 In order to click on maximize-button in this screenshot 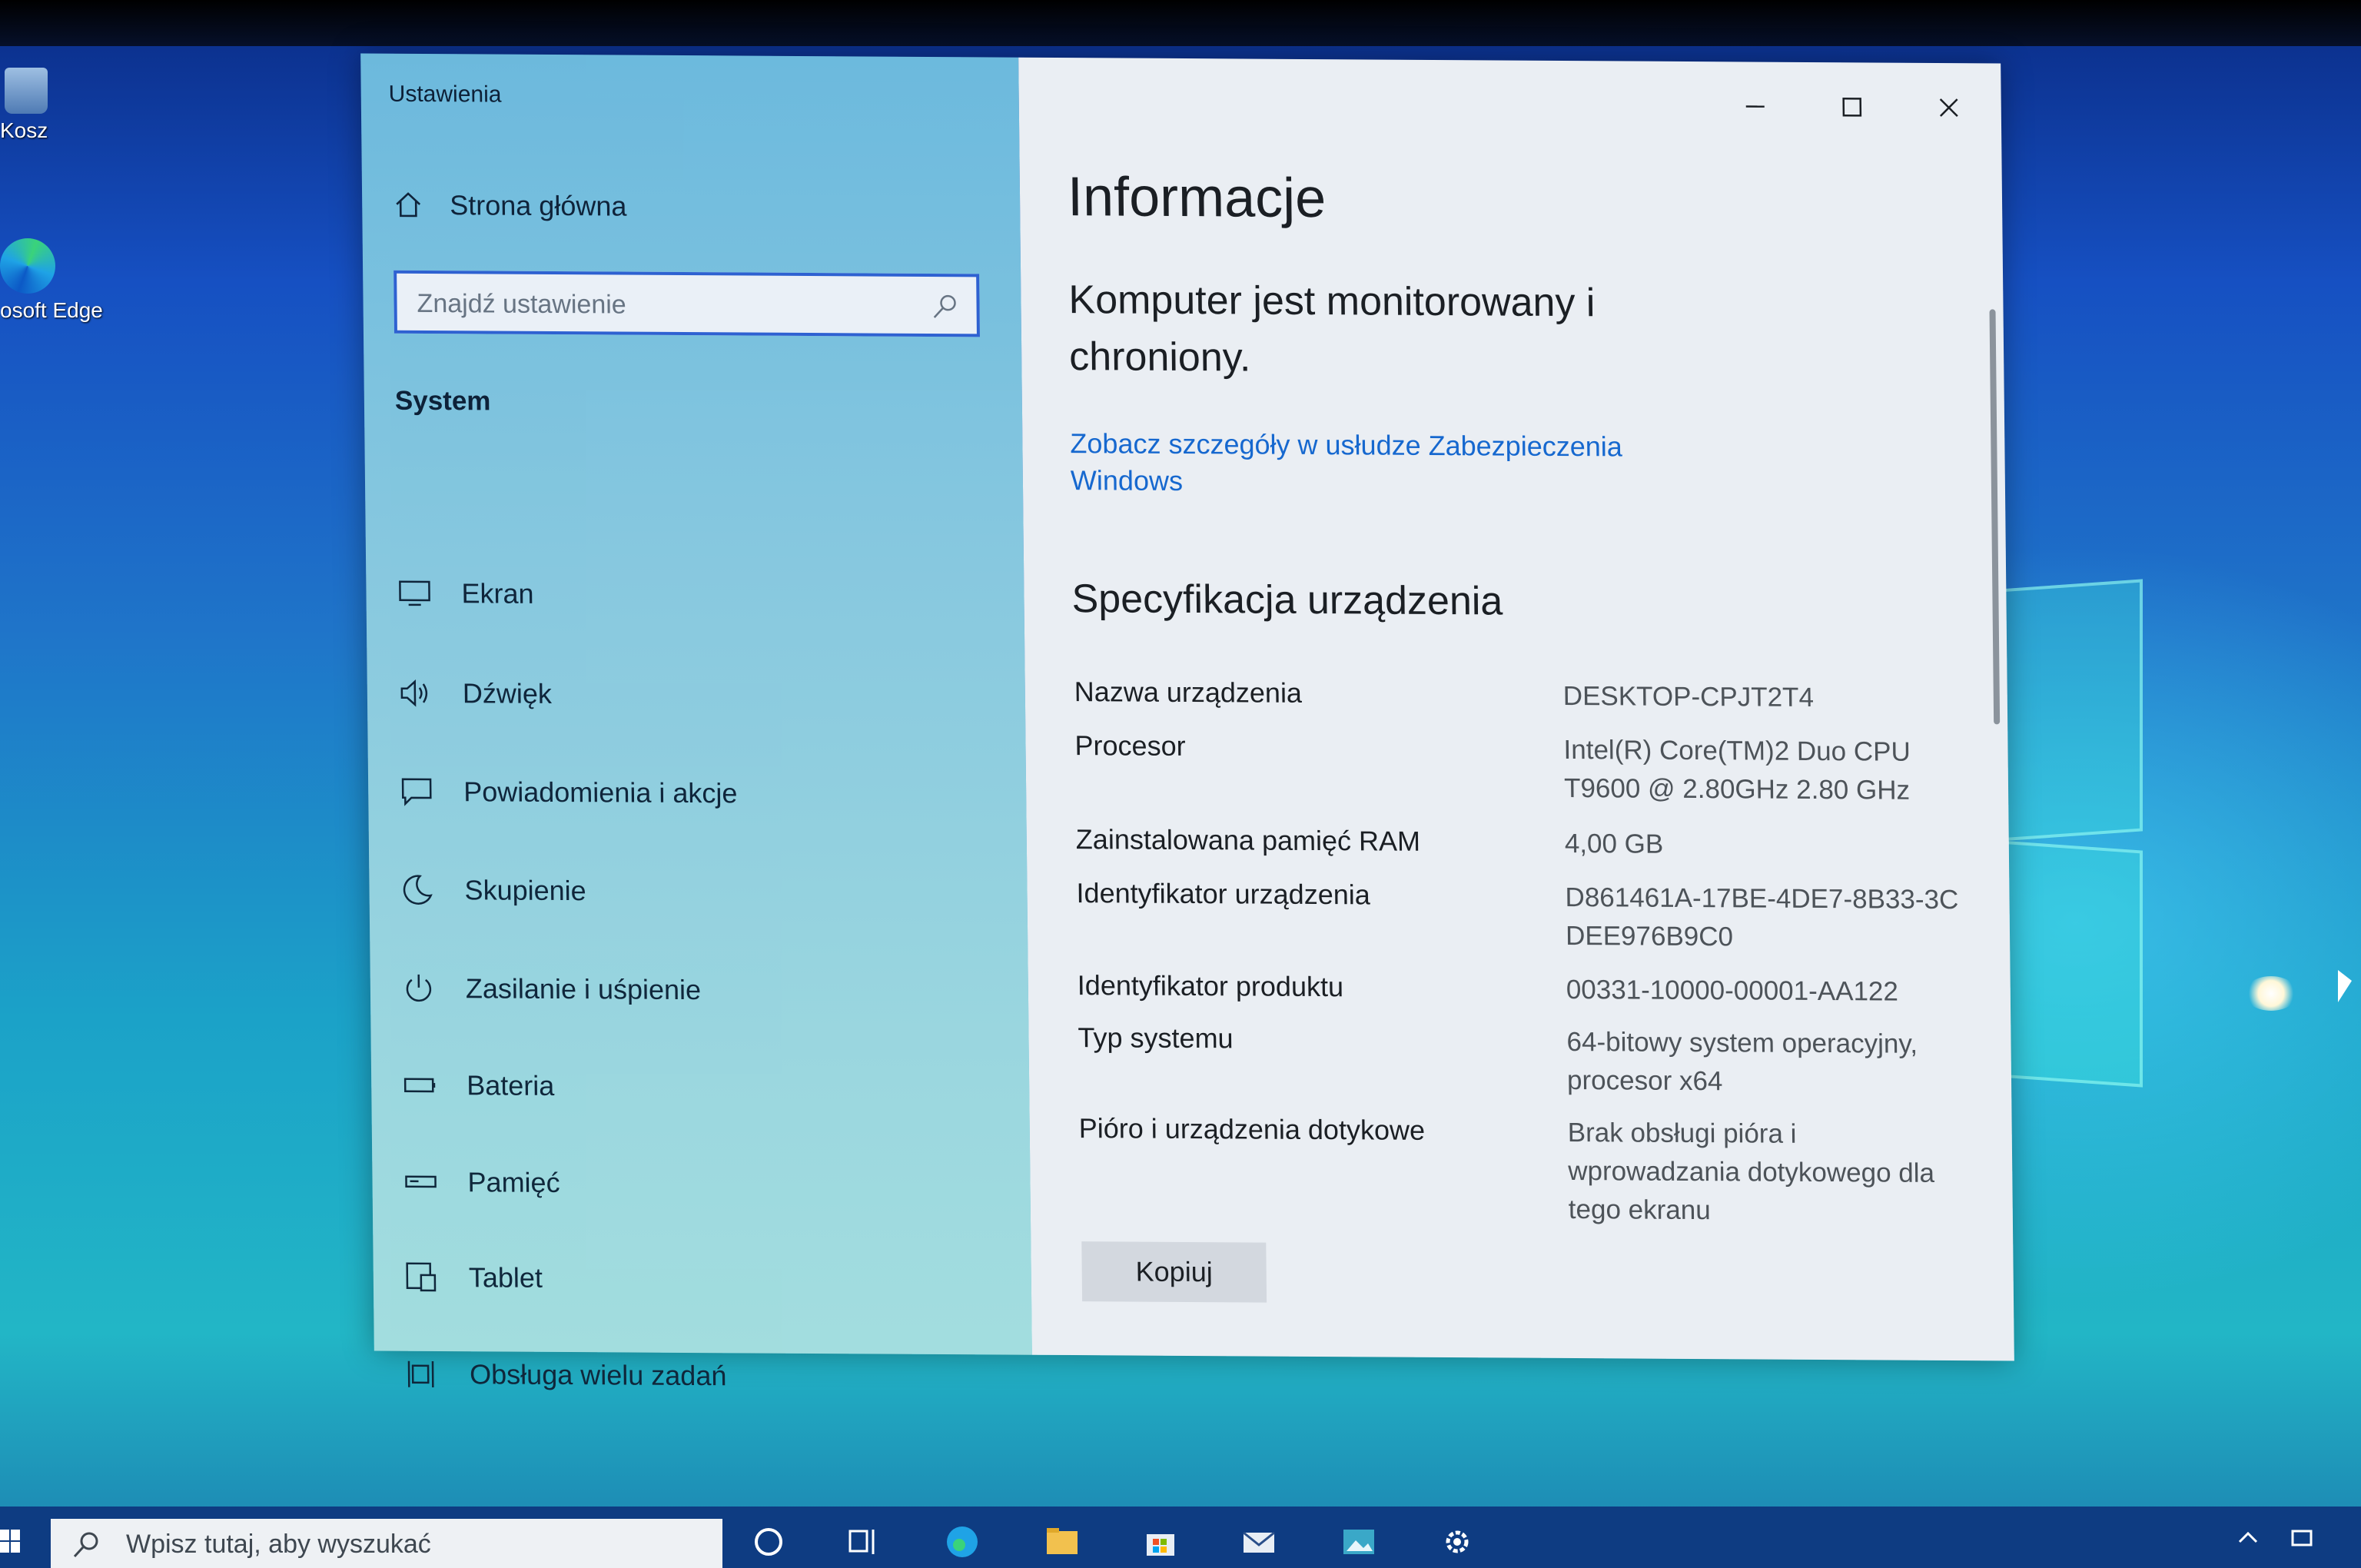, I will do `click(1852, 106)`.